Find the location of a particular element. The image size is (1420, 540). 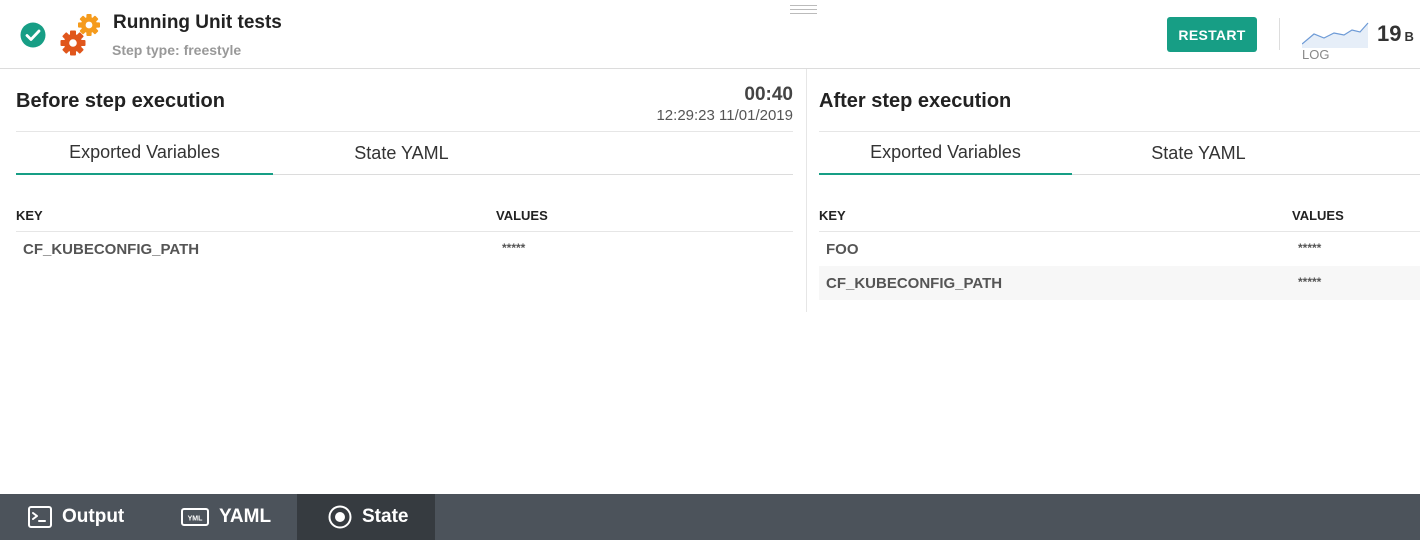

log-sparkline-icon is located at coordinates (1335, 34).